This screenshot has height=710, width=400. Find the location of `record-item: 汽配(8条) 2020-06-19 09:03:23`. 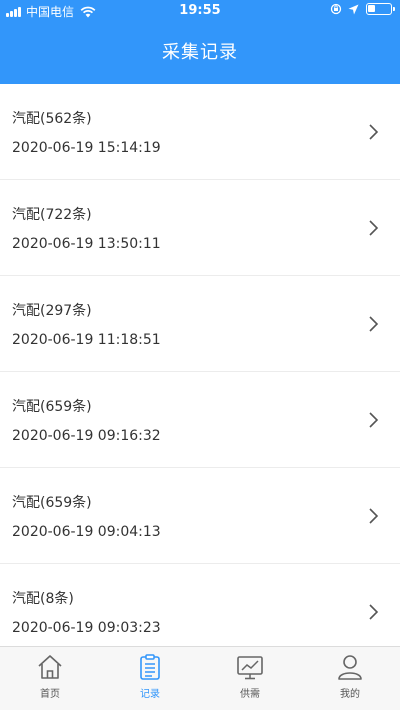

record-item: 汽配(8条) 2020-06-19 09:03:23 is located at coordinates (200, 605).